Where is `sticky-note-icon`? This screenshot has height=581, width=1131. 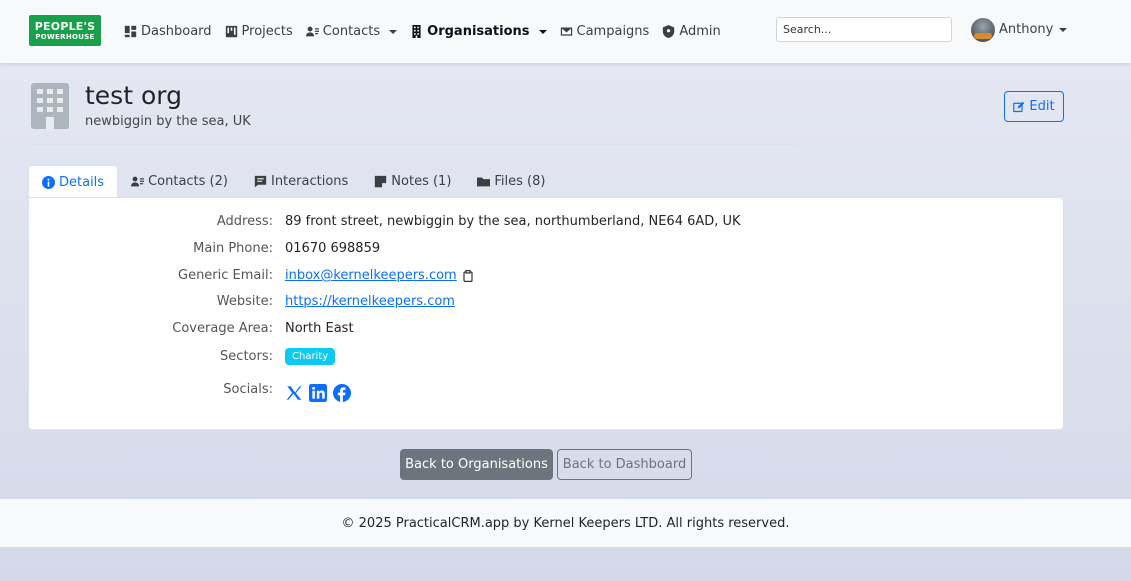 sticky-note-icon is located at coordinates (381, 181).